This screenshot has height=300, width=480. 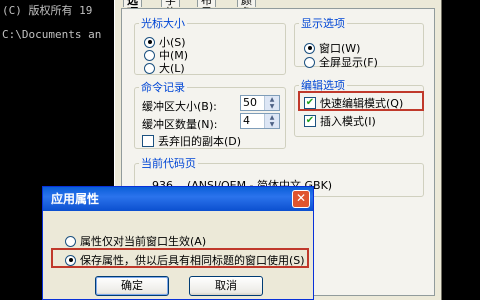 What do you see at coordinates (148, 141) in the screenshot?
I see `checkbox-icon` at bounding box center [148, 141].